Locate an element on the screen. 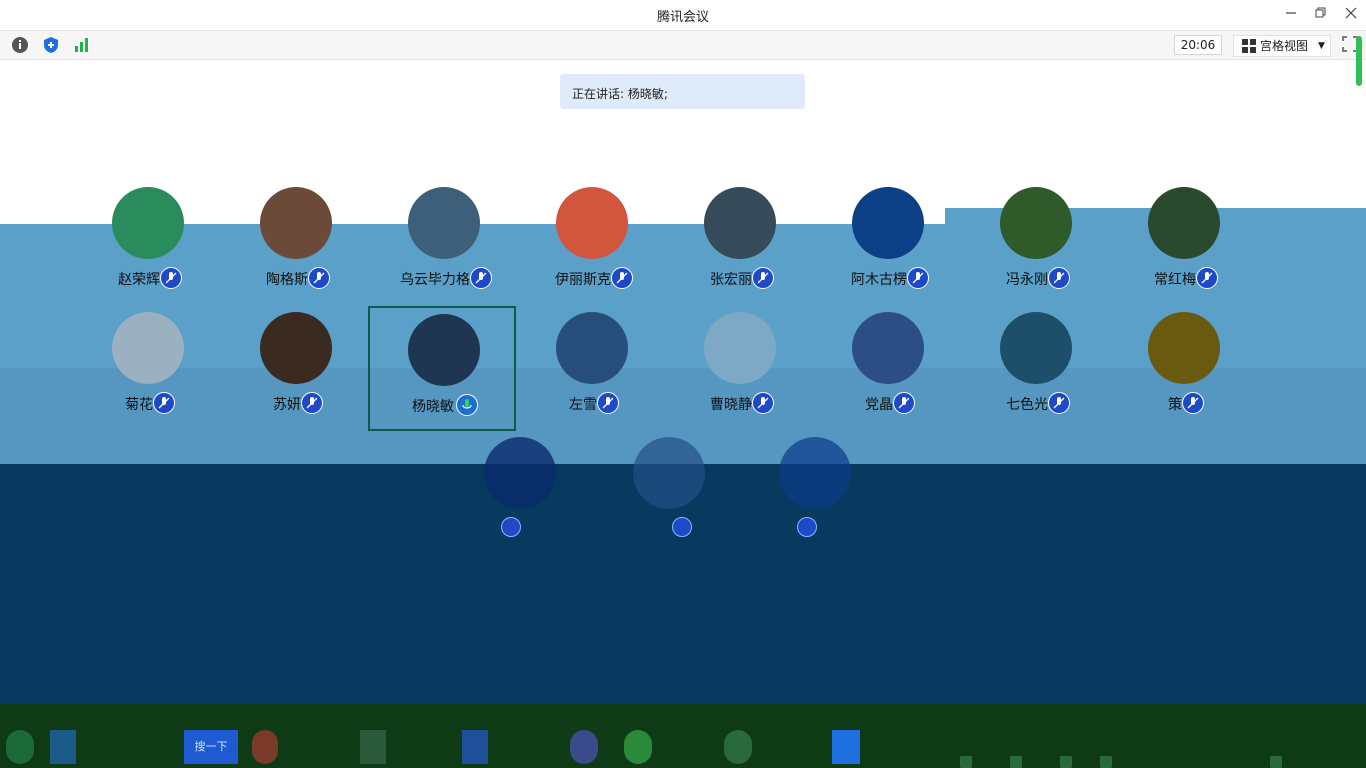  meeting-app-icon is located at coordinates (846, 747).